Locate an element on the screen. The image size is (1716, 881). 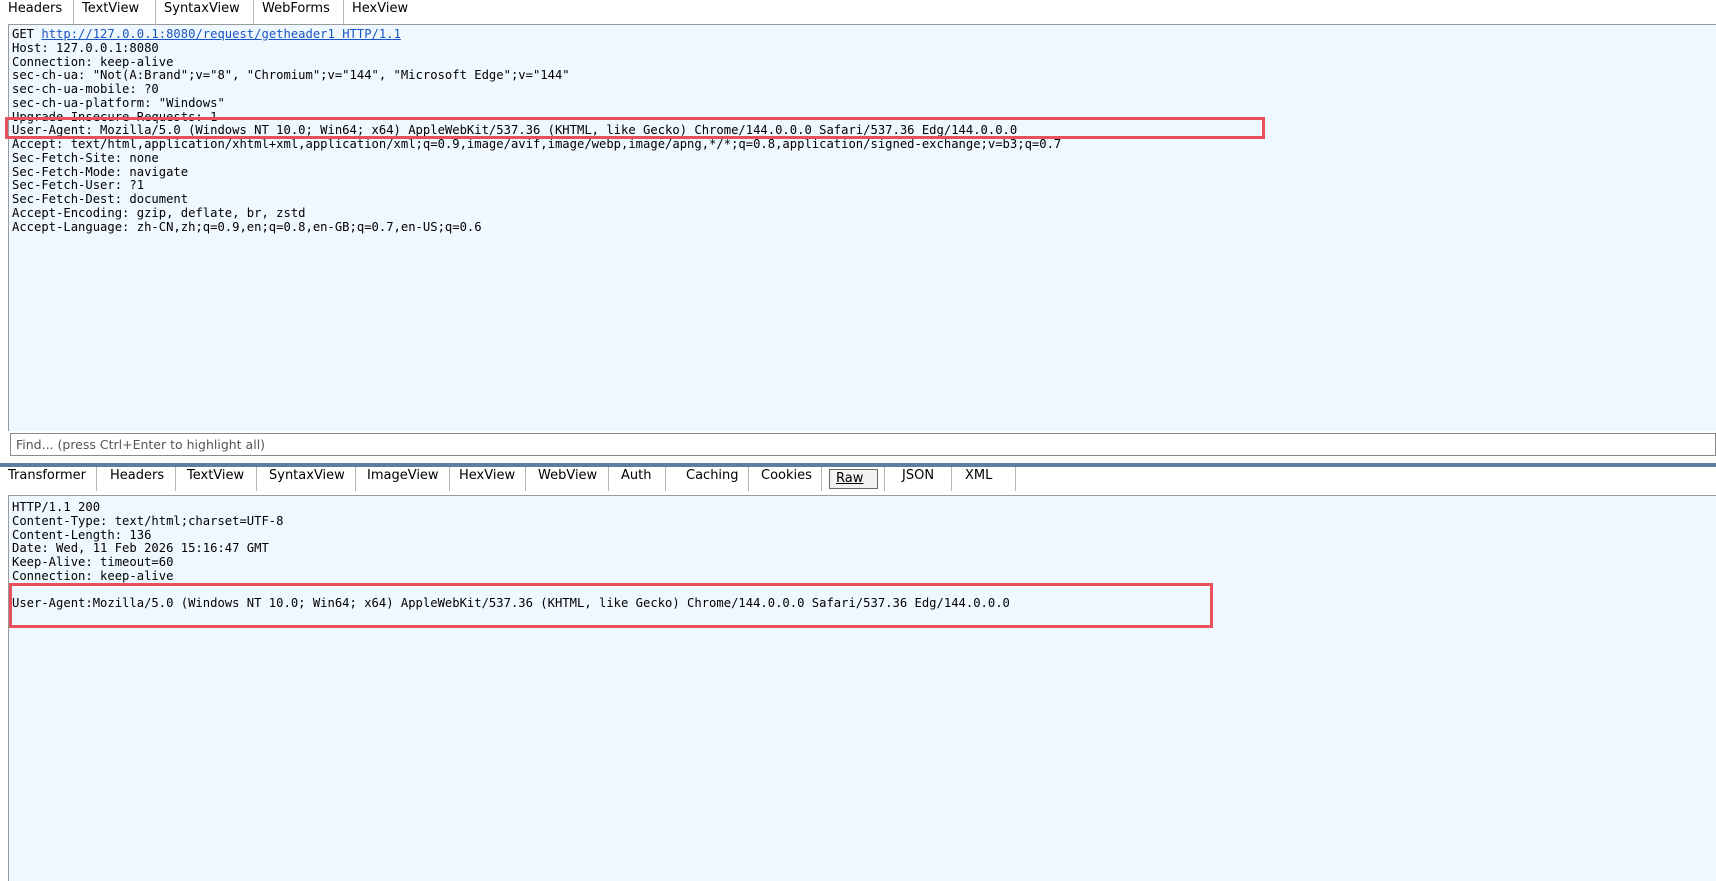
tab-request-hexview: HexView is located at coordinates (382, 12).